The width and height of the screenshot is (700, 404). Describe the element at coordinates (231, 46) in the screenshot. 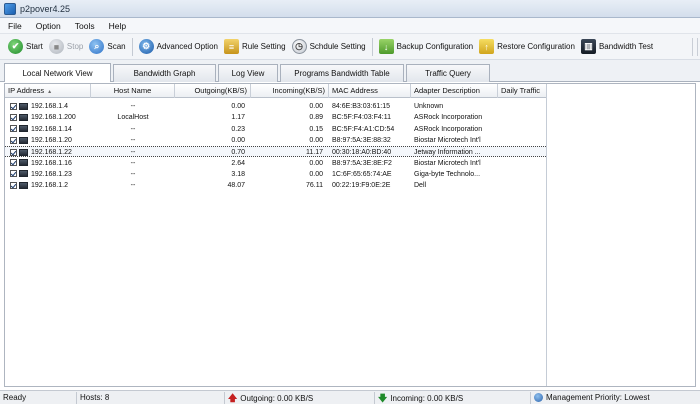

I see `rule-icon: ≡` at that location.